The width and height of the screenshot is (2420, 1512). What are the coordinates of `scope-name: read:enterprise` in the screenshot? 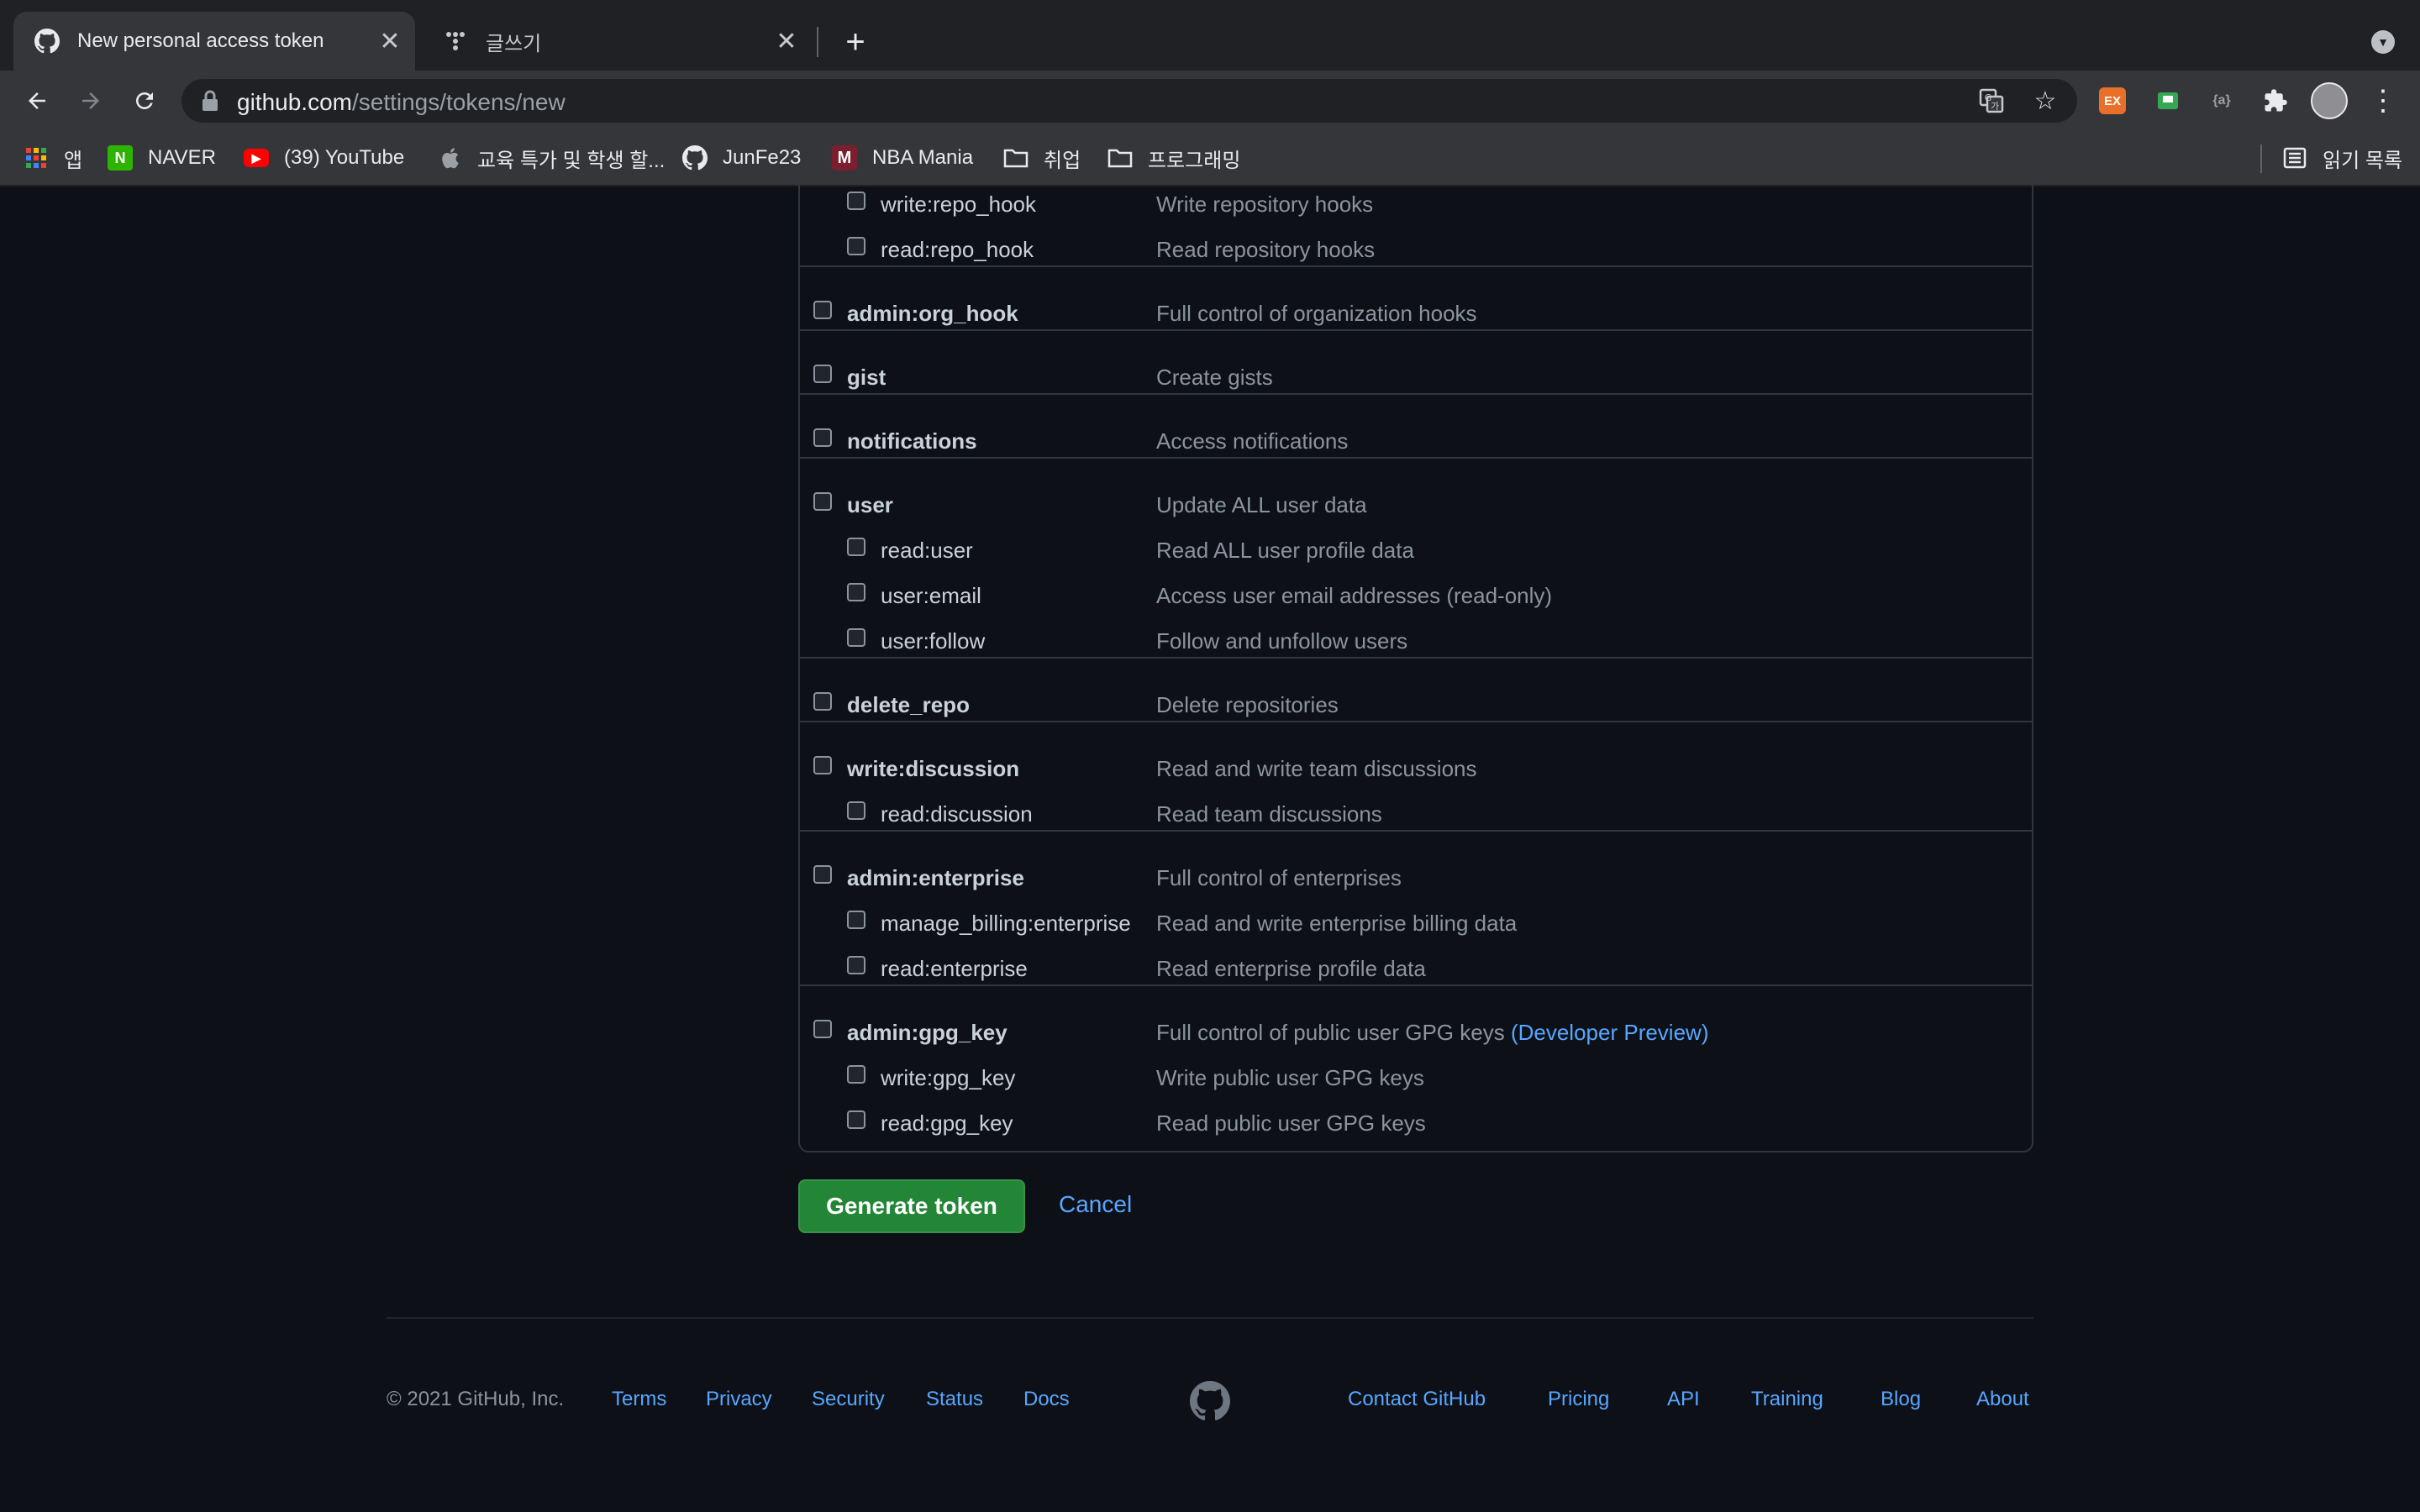 It's located at (955, 969).